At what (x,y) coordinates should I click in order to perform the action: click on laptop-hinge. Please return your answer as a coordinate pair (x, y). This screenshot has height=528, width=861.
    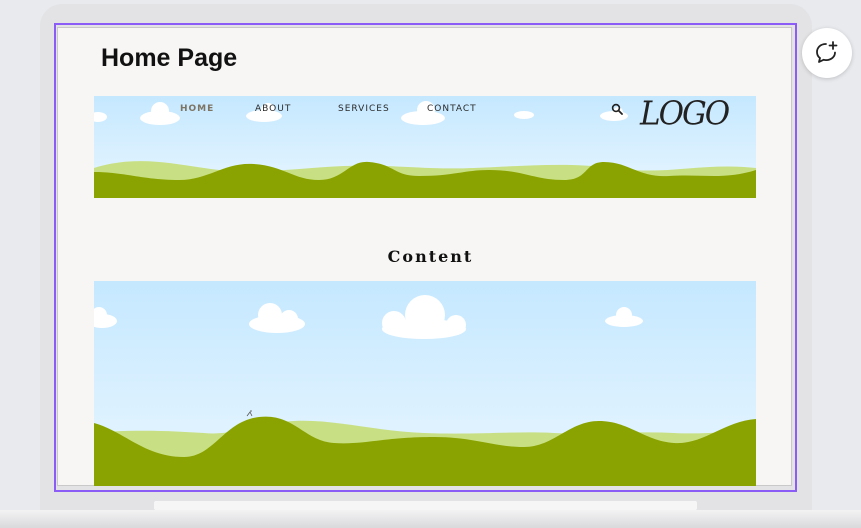
    Looking at the image, I should click on (425, 505).